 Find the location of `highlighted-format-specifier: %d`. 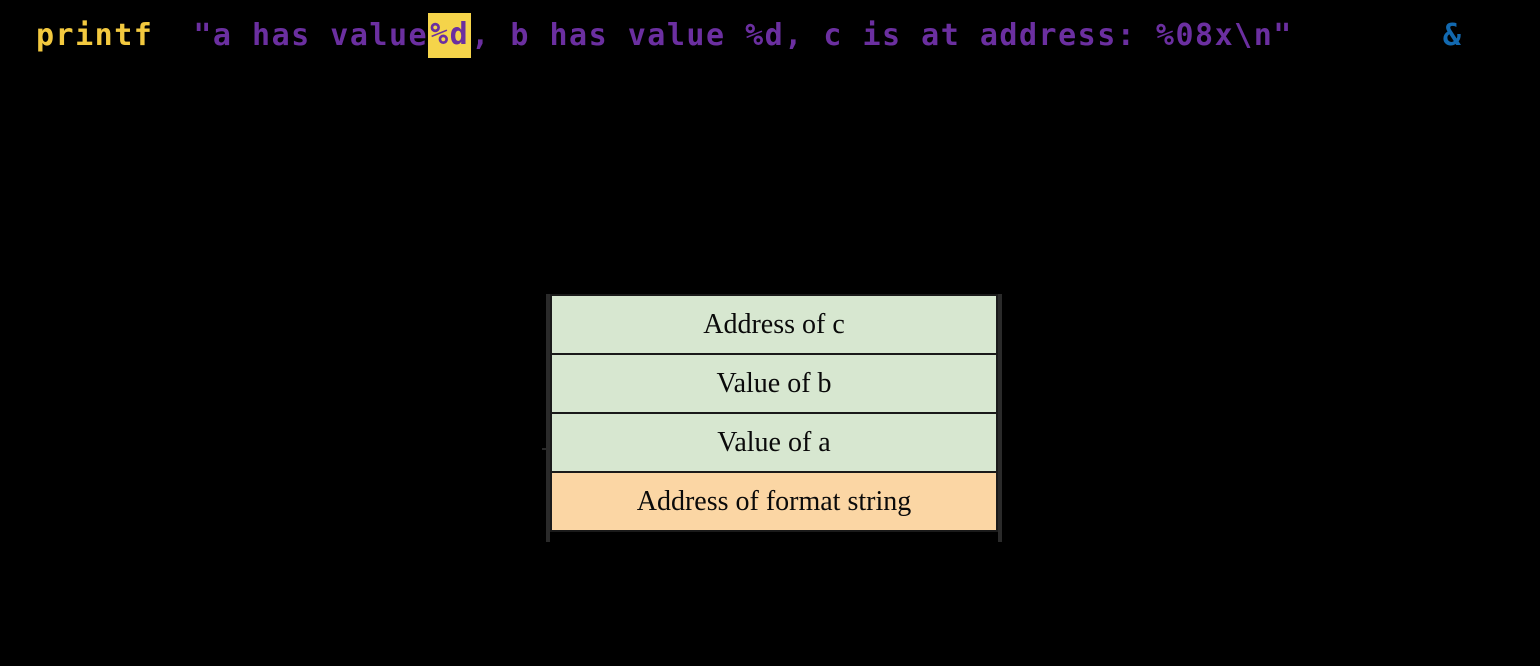

highlighted-format-specifier: %d is located at coordinates (450, 35).